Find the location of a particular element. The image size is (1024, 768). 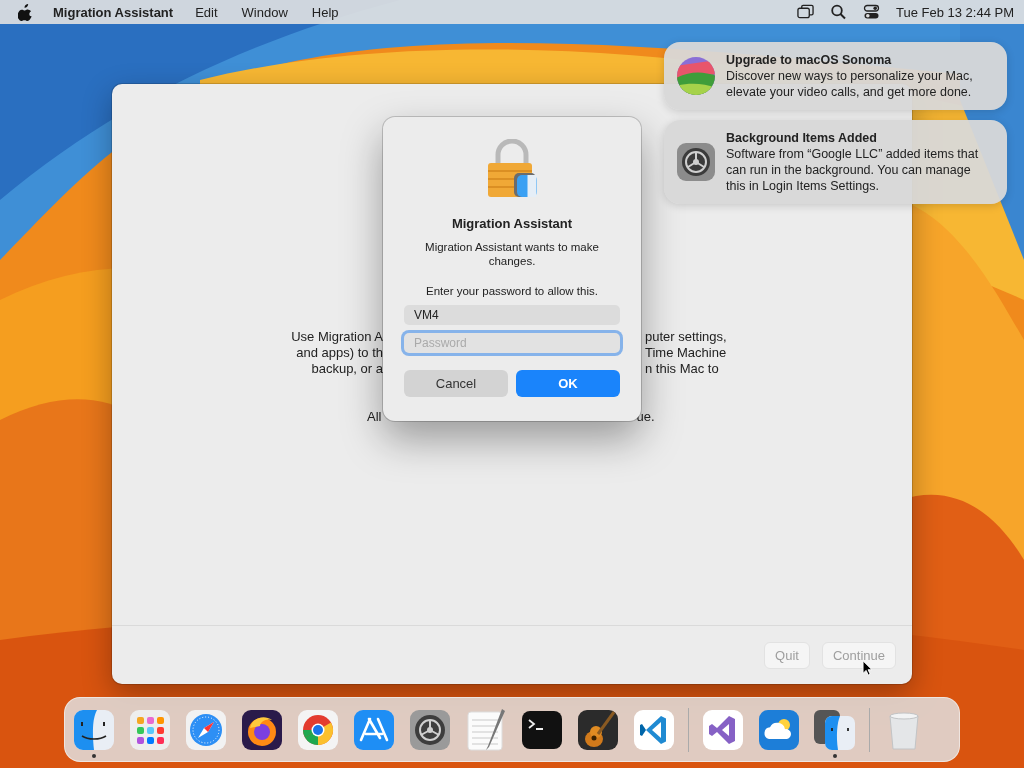

search-icon is located at coordinates (838, 12).